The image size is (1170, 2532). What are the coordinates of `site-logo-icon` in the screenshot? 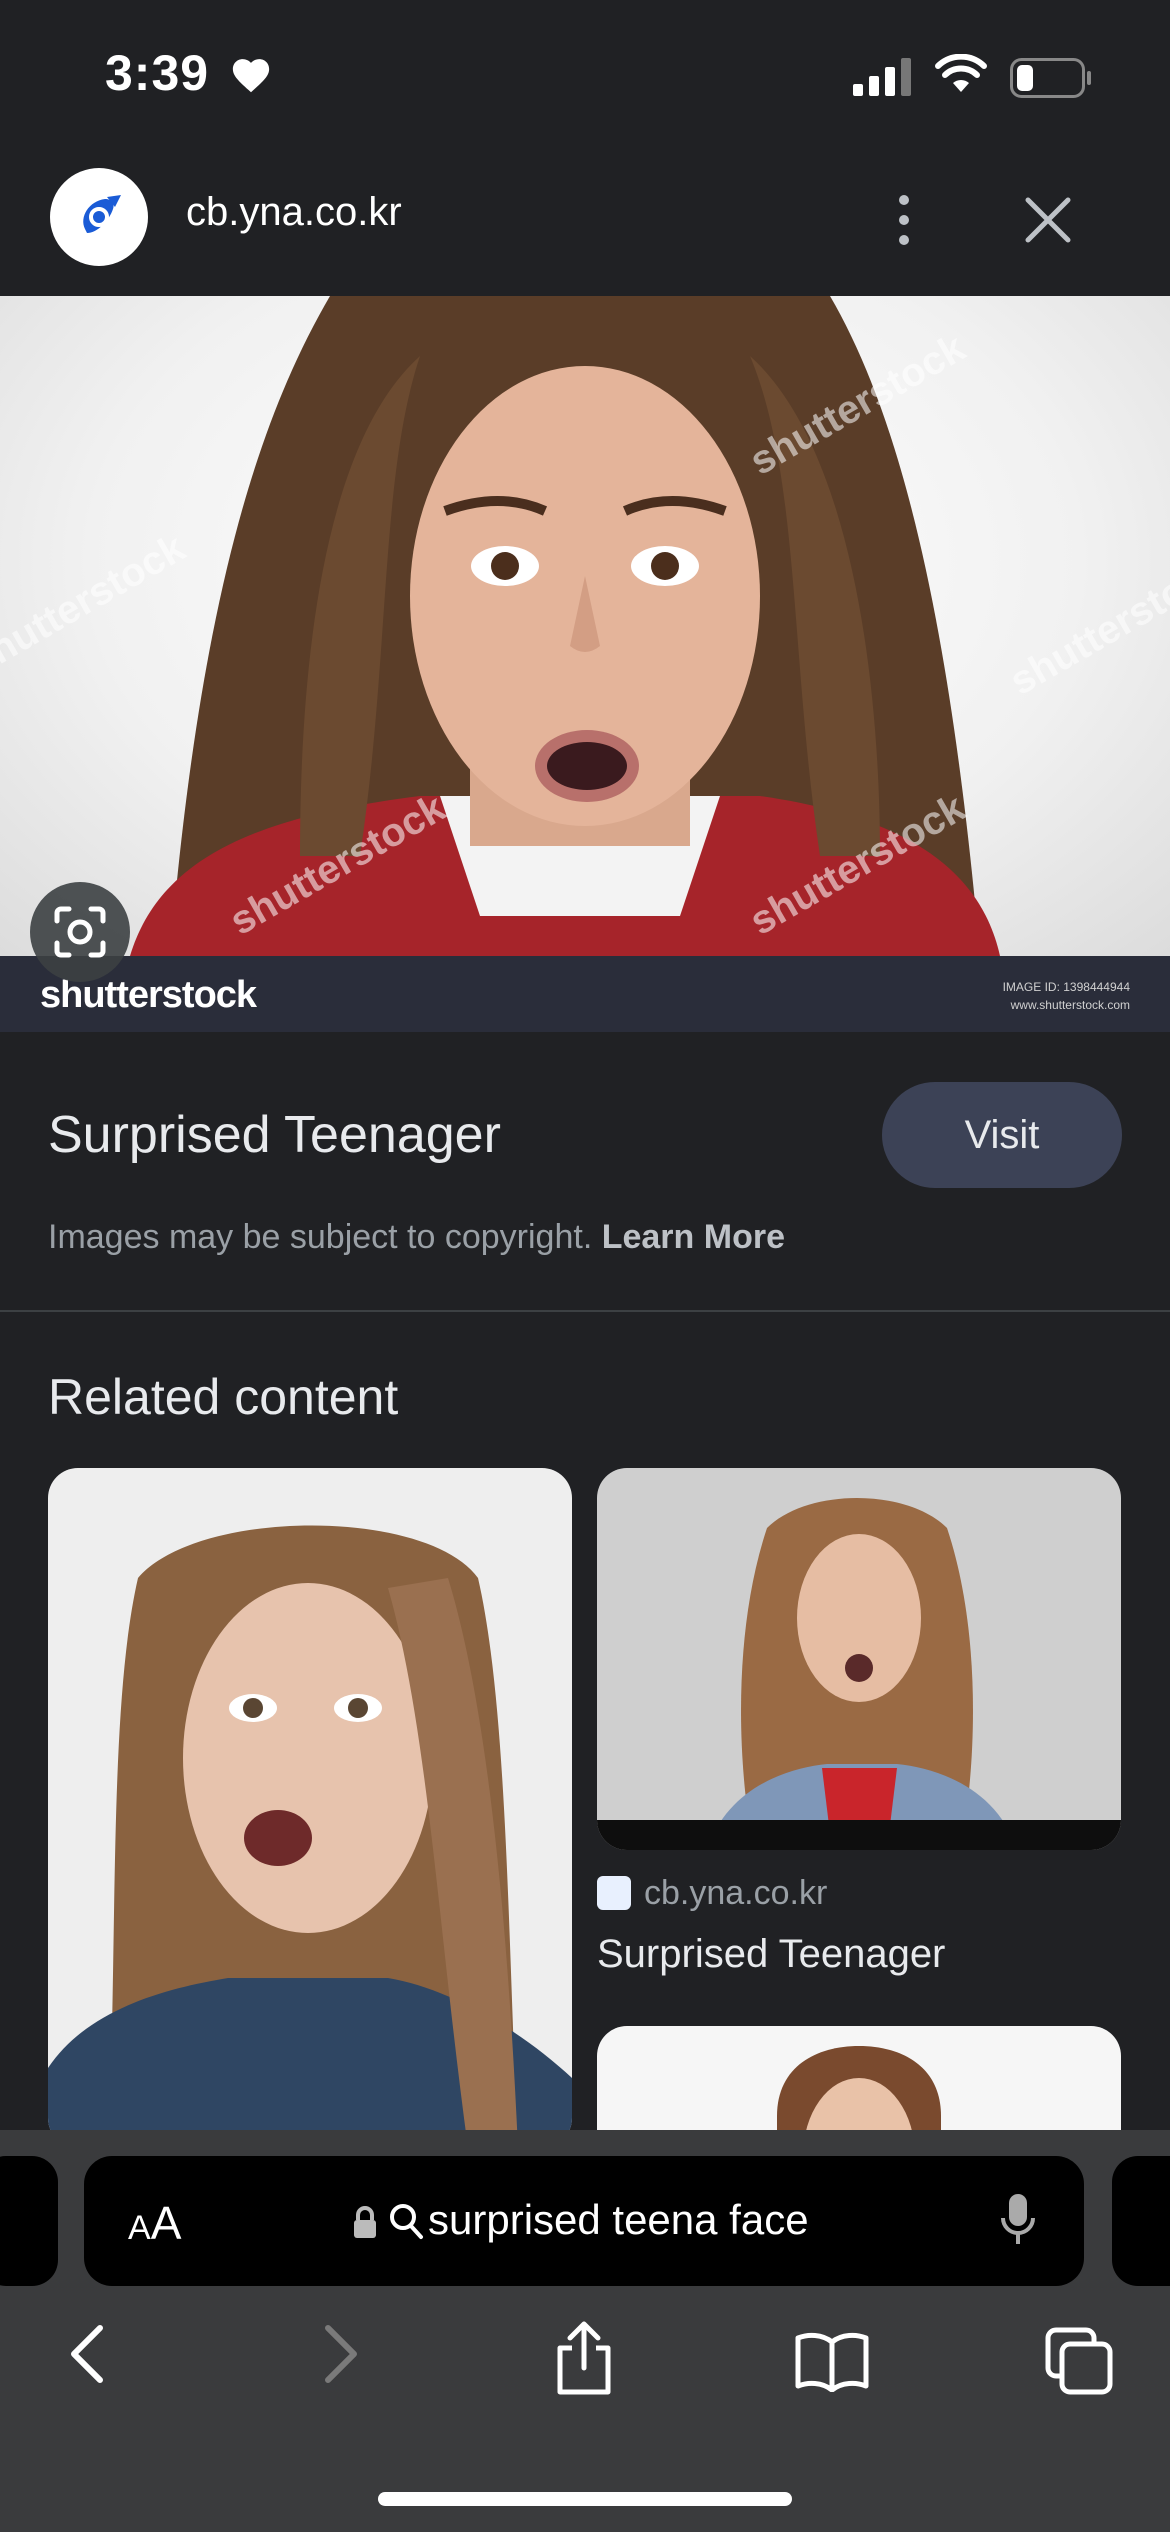 It's located at (102, 214).